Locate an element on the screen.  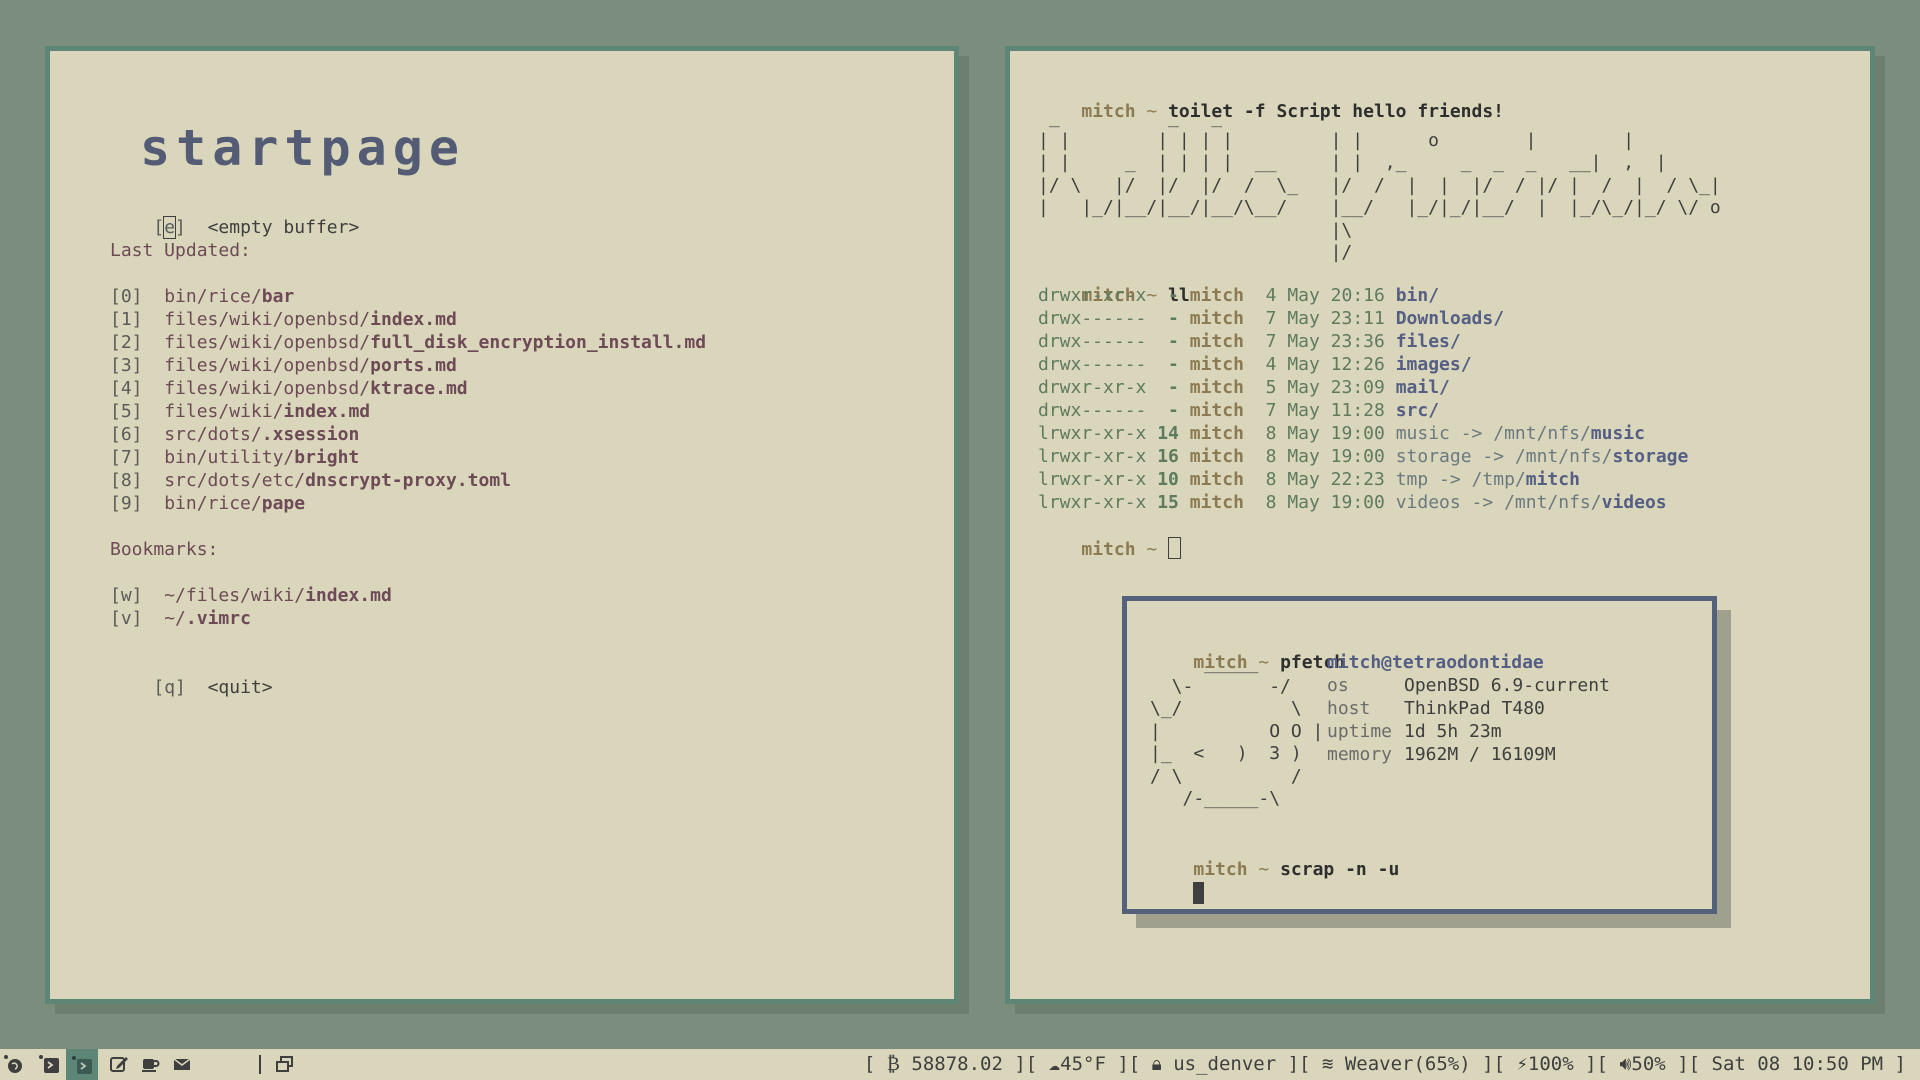
pfetch-value: 1962M / 16109M is located at coordinates (1480, 754).